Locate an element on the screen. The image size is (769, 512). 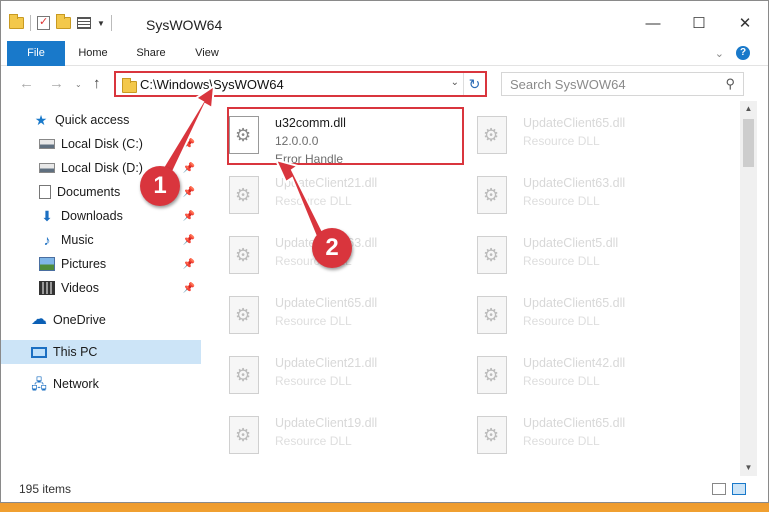
quick-access-toolbar: ▼ is located at coordinates (60, 22).